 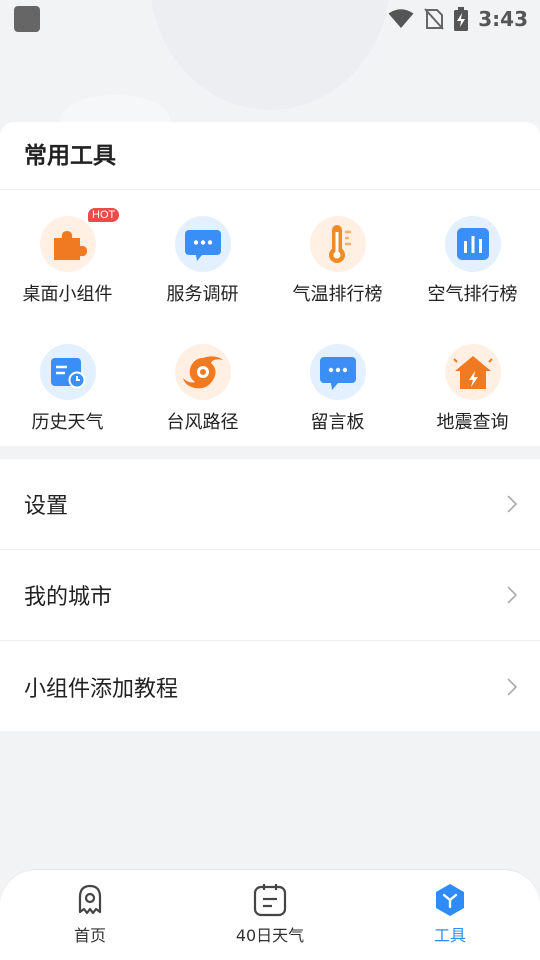 I want to click on home-icon, so click(x=90, y=899).